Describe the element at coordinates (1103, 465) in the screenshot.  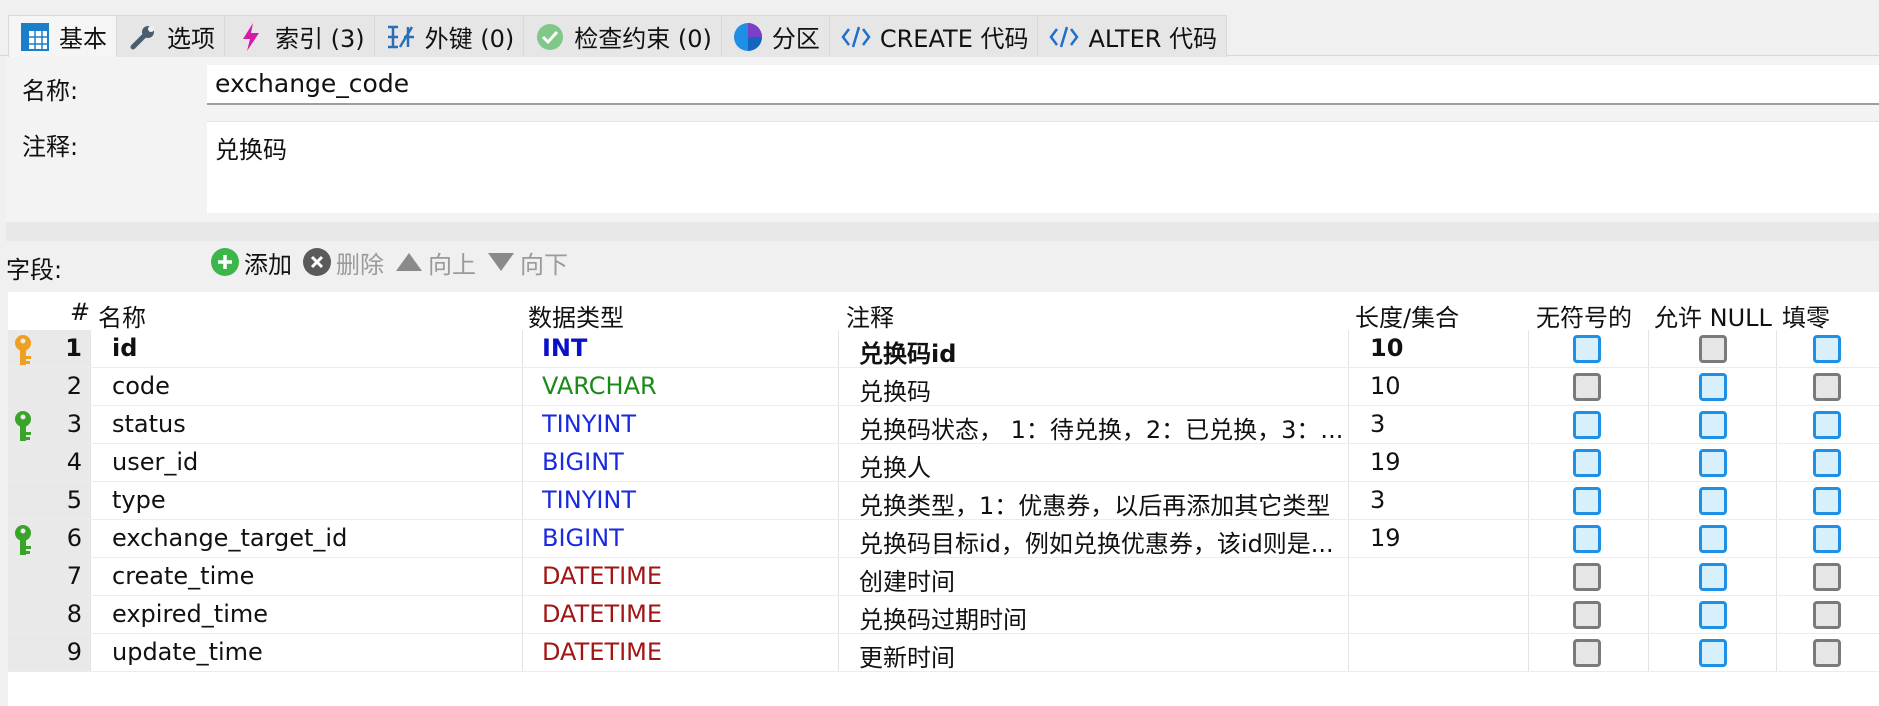
I see `field-comment: 兑换人` at that location.